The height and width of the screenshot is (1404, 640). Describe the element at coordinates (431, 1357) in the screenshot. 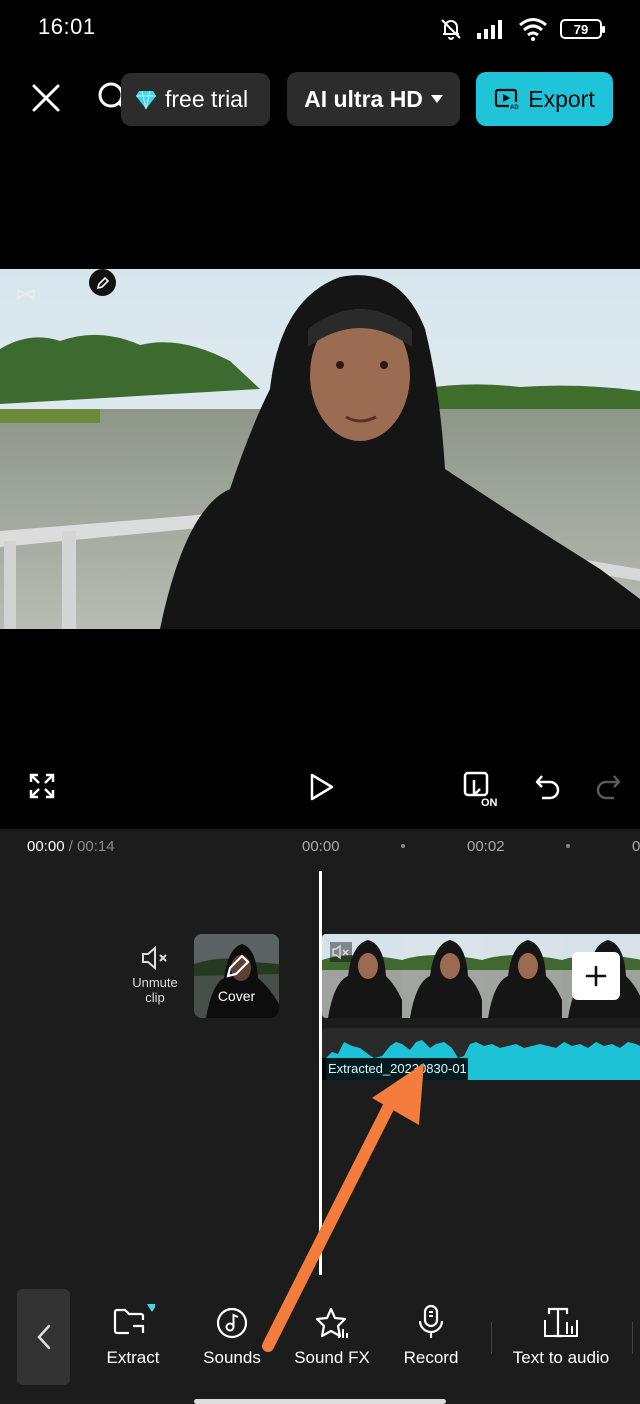

I see `tool-record-label: Record` at that location.